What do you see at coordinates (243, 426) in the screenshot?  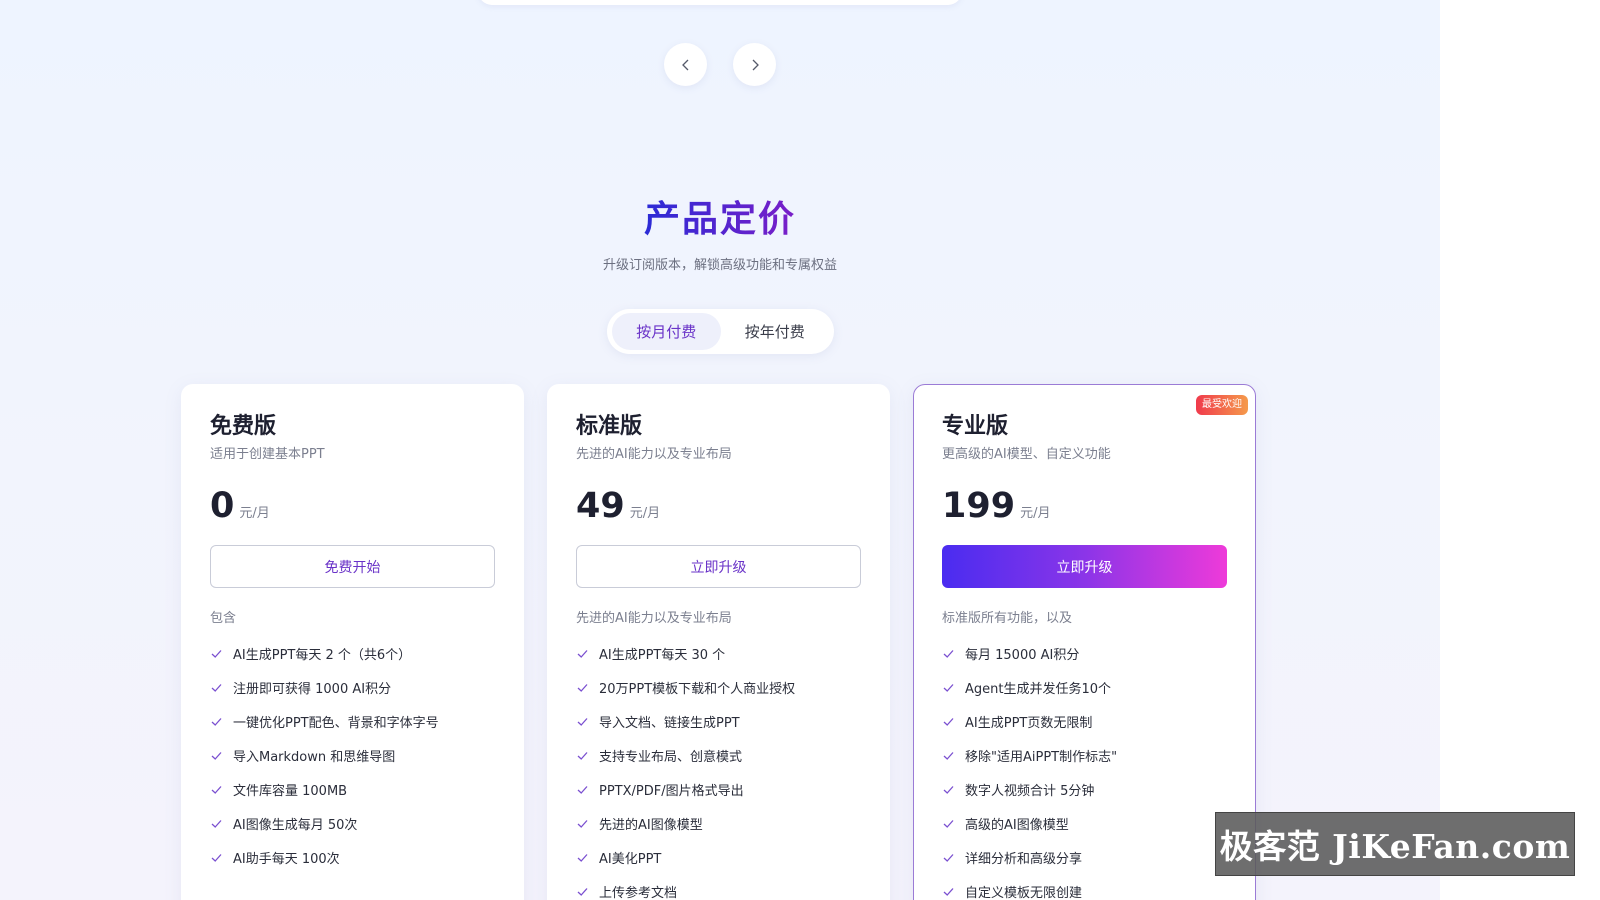 I see `plan-name: 免费版` at bounding box center [243, 426].